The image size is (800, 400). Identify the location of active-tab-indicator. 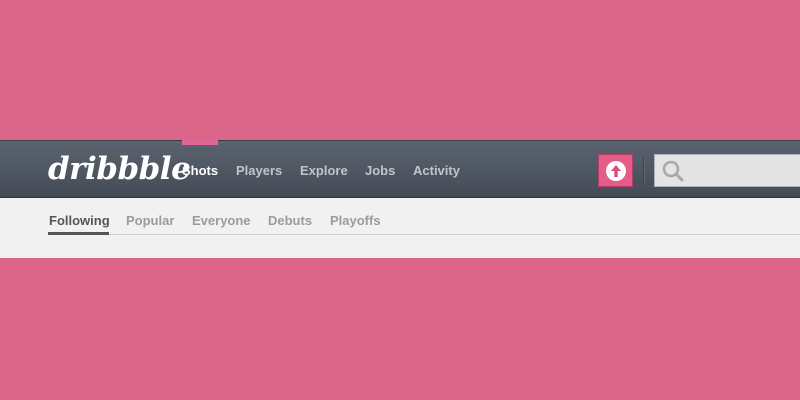
(200, 142).